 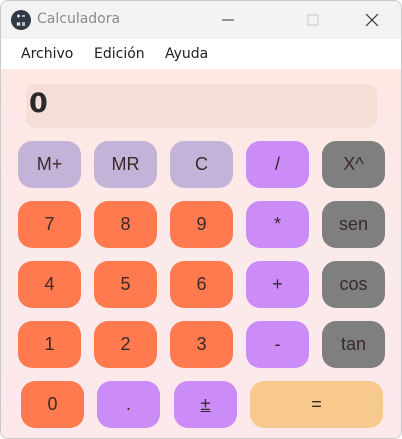 I want to click on memory-recall-button: MR, so click(x=125, y=164).